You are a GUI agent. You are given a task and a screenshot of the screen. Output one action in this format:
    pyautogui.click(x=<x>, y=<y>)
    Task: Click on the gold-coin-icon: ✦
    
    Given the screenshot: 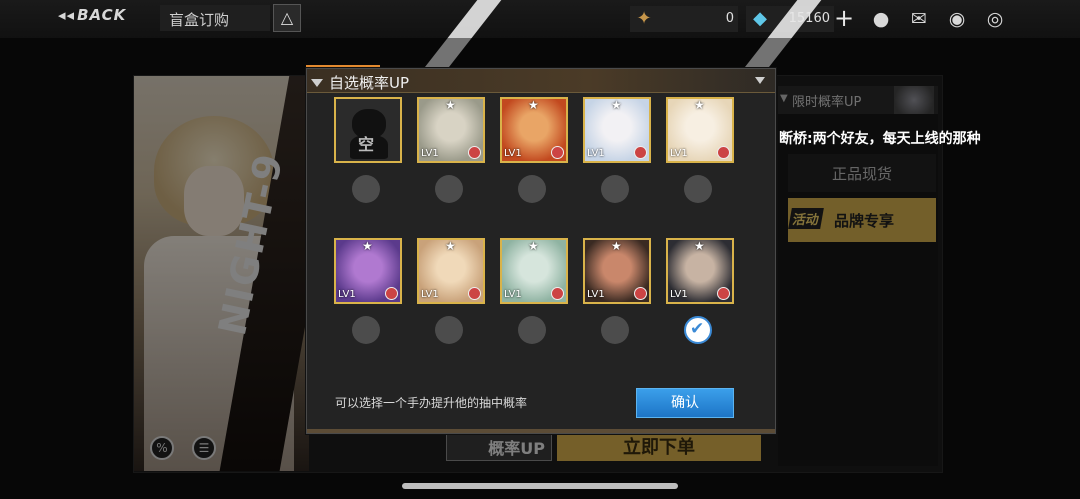 What is the action you would take?
    pyautogui.click(x=644, y=18)
    